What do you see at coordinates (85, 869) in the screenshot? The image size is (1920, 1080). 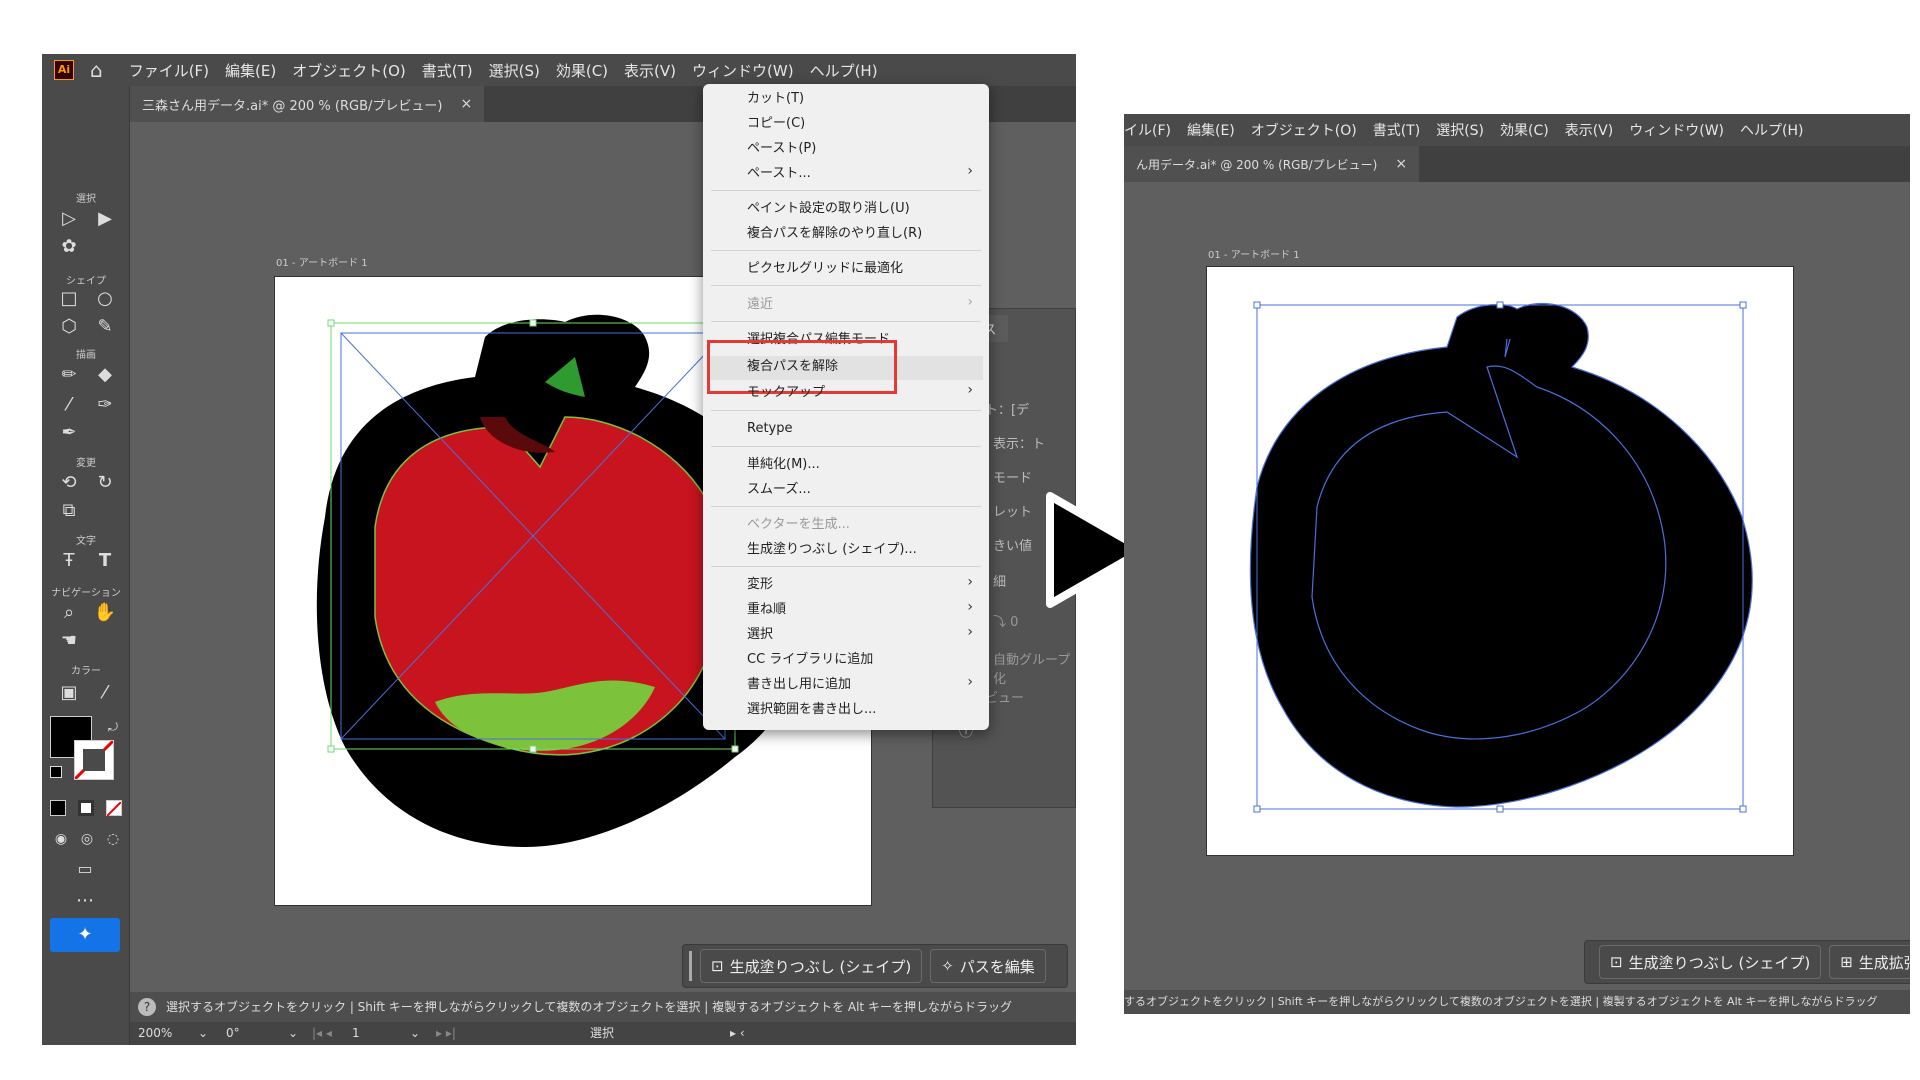 I see `screen-mode-icon: ▭` at bounding box center [85, 869].